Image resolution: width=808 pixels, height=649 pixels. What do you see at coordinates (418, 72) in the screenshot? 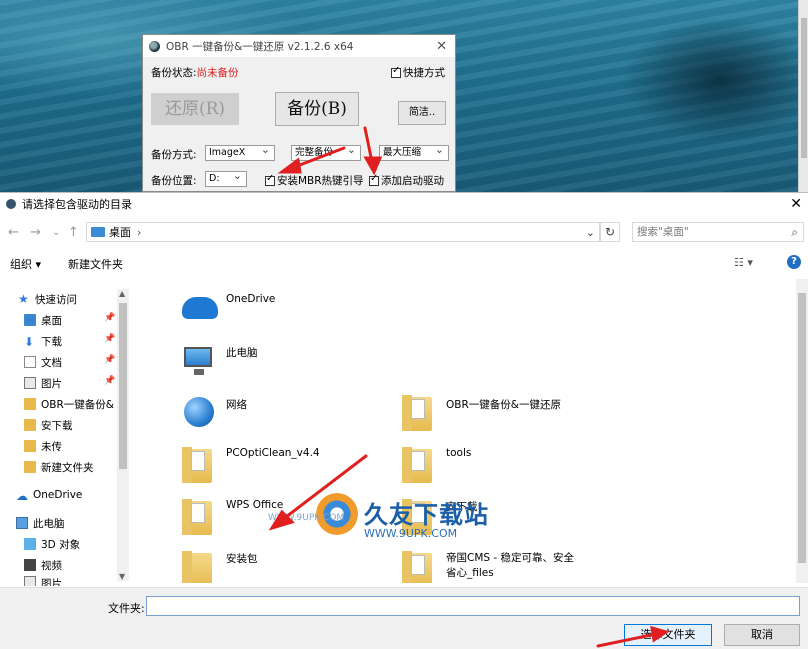
I see `shortcut-checkbox: 快捷方式` at bounding box center [418, 72].